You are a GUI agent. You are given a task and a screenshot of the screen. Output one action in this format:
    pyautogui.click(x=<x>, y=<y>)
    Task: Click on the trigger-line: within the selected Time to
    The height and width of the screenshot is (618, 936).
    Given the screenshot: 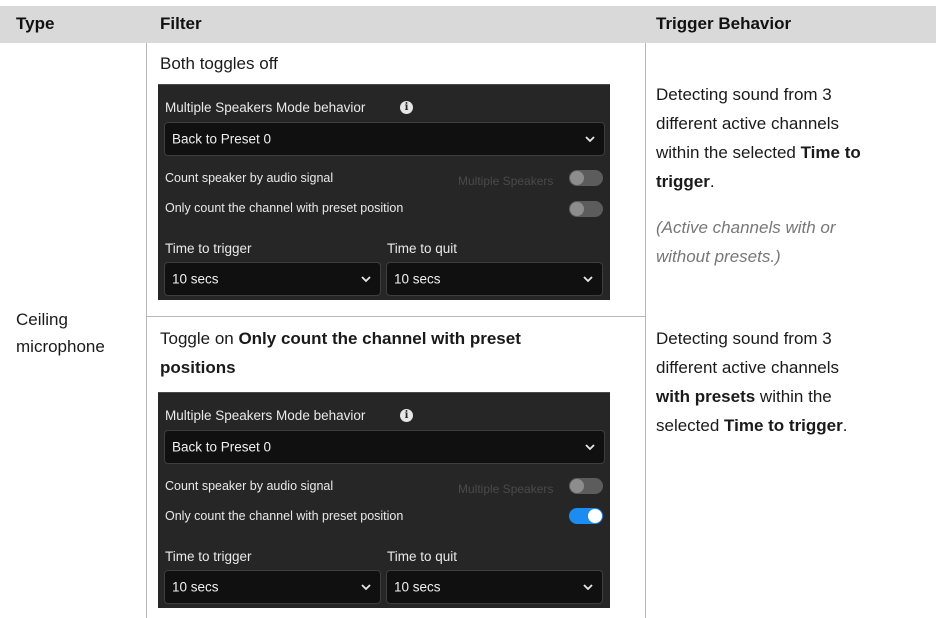 What is the action you would take?
    pyautogui.click(x=758, y=152)
    